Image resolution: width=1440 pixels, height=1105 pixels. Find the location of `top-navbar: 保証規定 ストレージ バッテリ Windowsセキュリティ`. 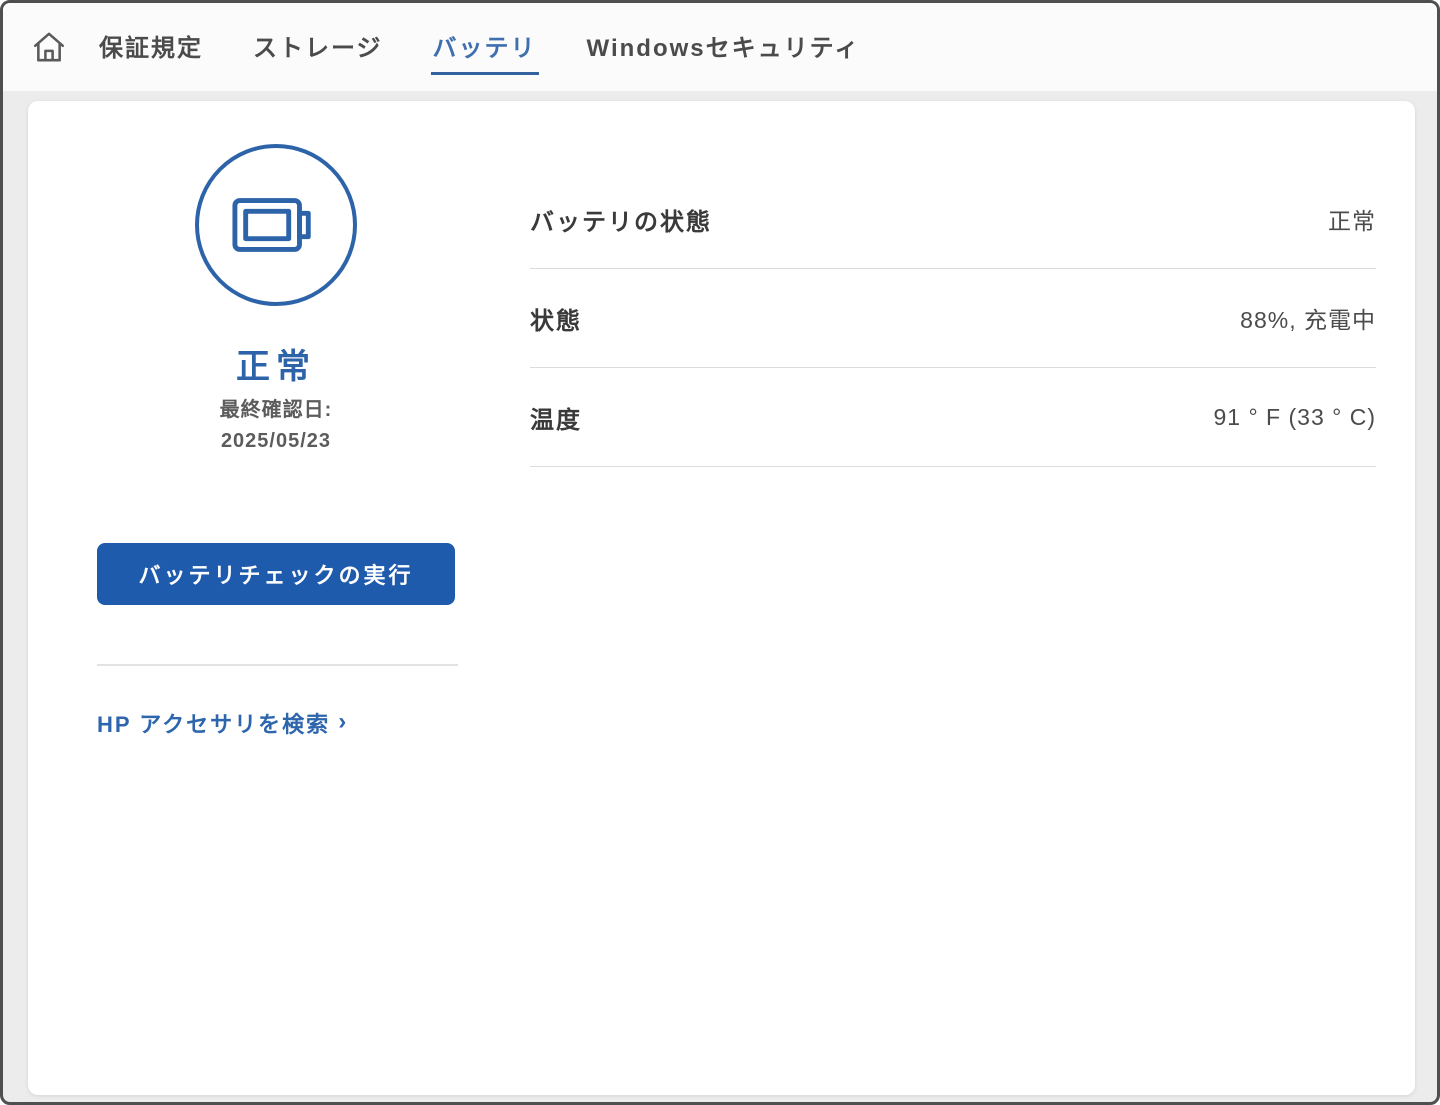

top-navbar: 保証規定 ストレージ バッテリ Windowsセキュリティ is located at coordinates (720, 47).